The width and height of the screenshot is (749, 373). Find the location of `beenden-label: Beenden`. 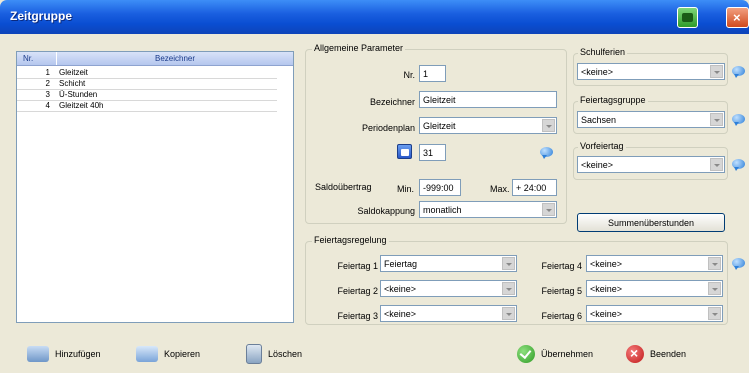

beenden-label: Beenden is located at coordinates (668, 354).